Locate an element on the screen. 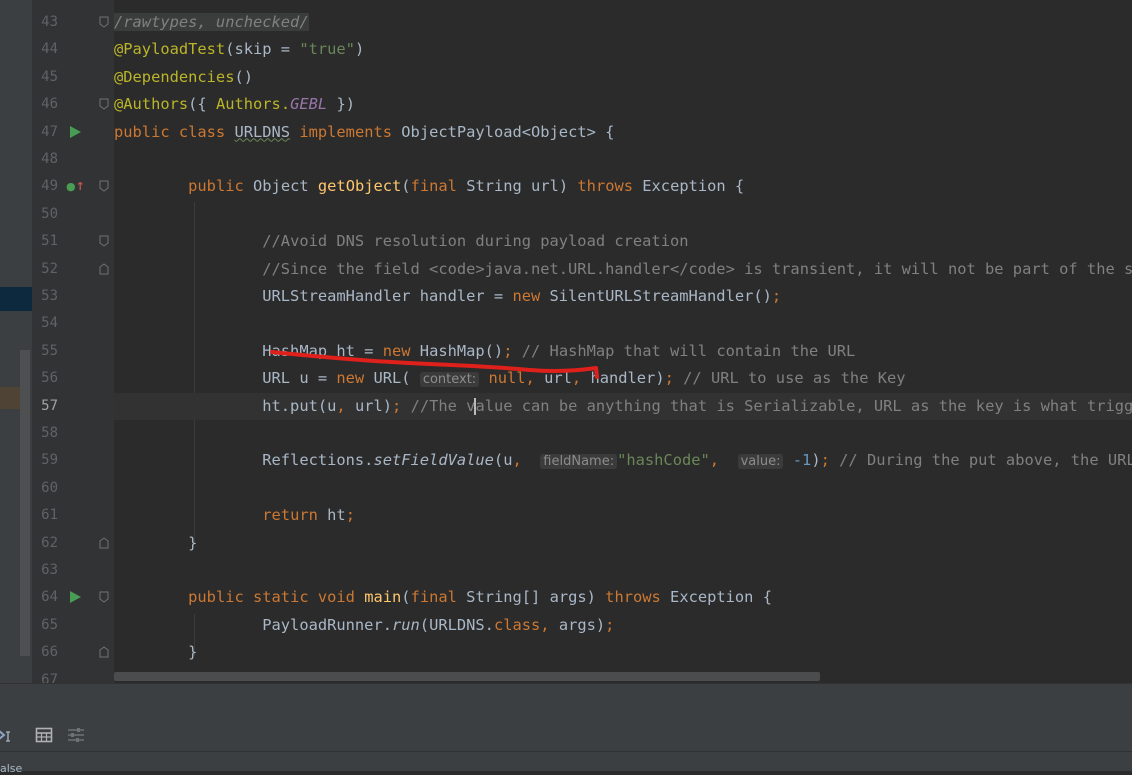 The height and width of the screenshot is (775, 1132). line-number: 49 is located at coordinates (49, 186).